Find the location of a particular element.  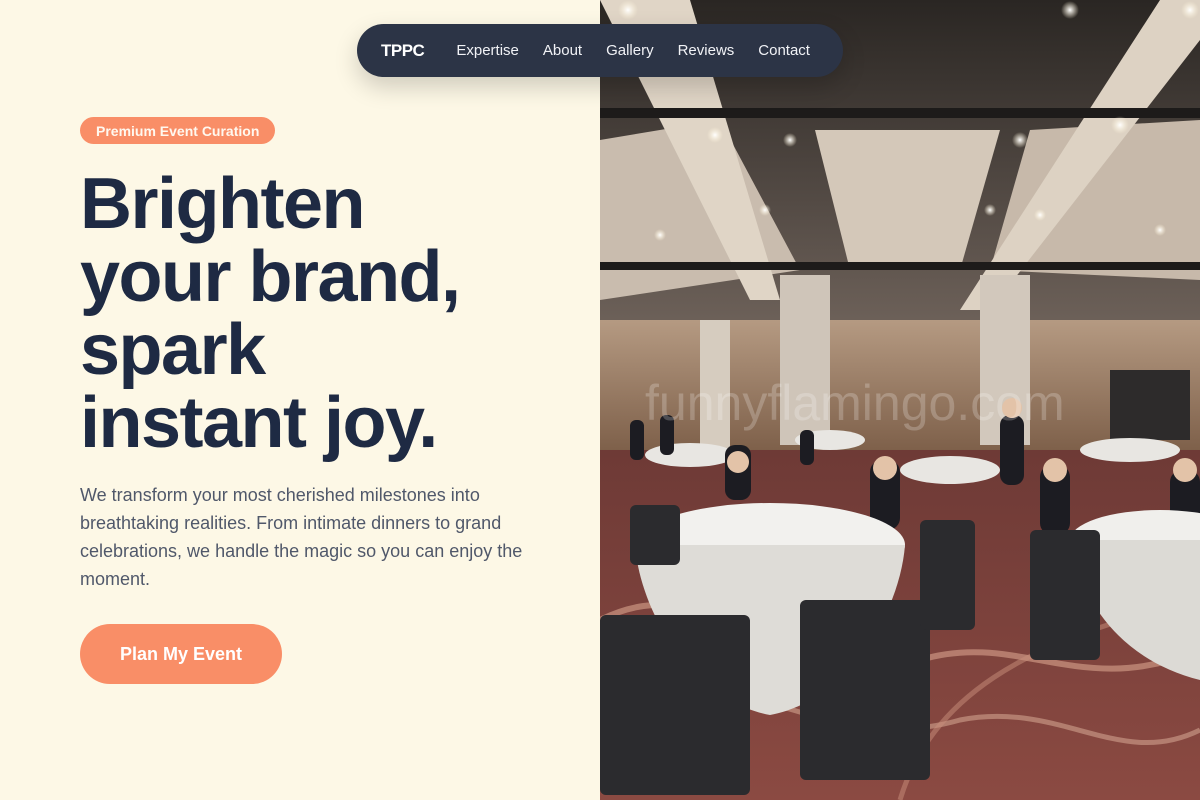

nav-links: Expertise About Gallery Reviews Contact is located at coordinates (633, 50).